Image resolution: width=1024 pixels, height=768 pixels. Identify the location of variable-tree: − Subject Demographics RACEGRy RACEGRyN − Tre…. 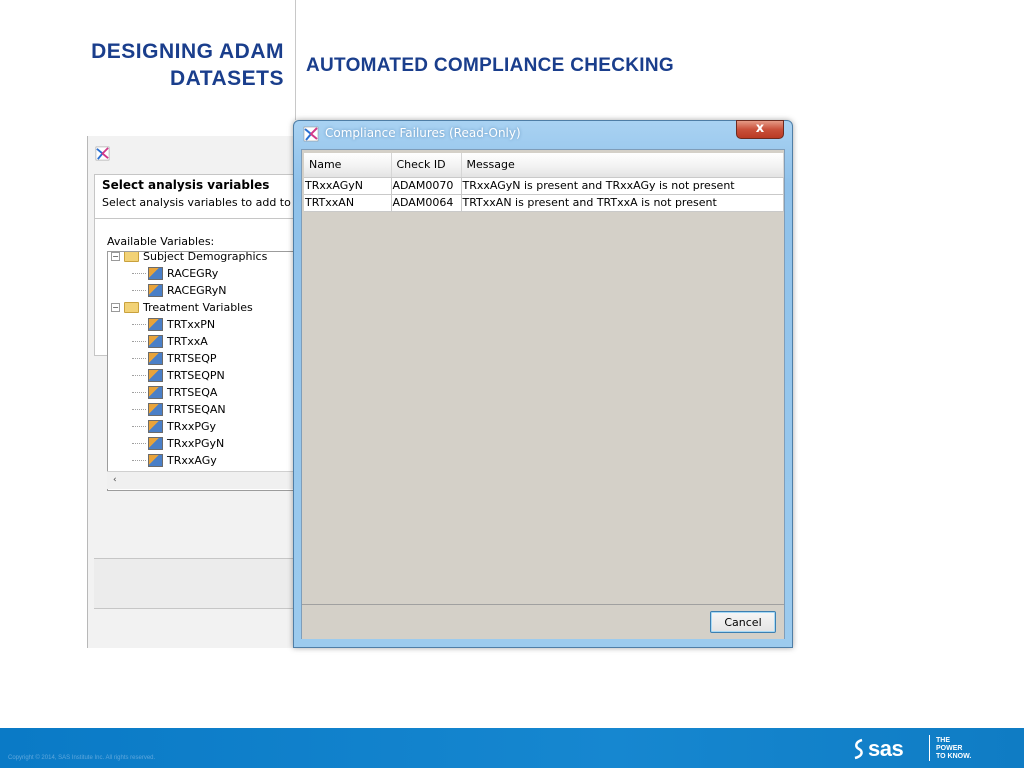
(202, 371).